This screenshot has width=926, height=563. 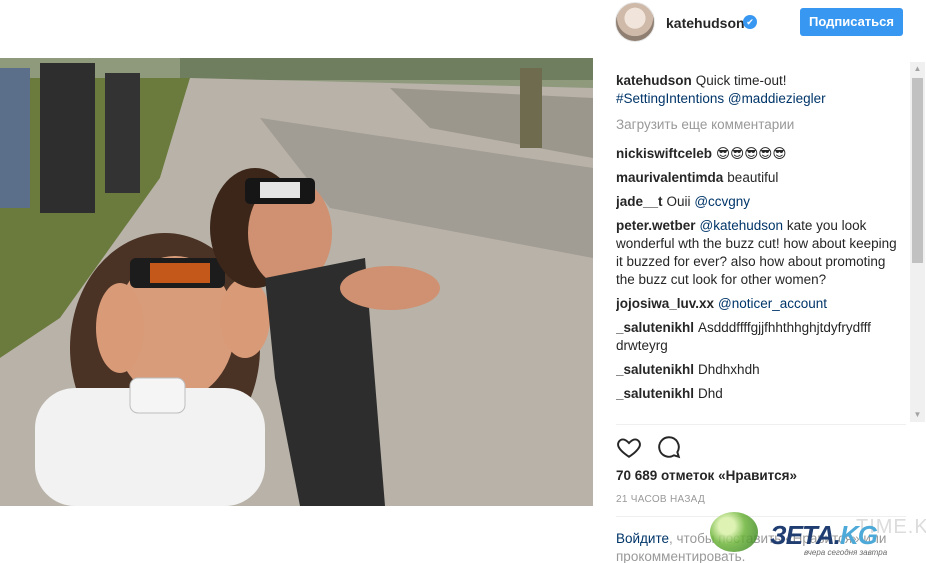 I want to click on watermark-brand-main: ЗЕТА., so click(x=805, y=535).